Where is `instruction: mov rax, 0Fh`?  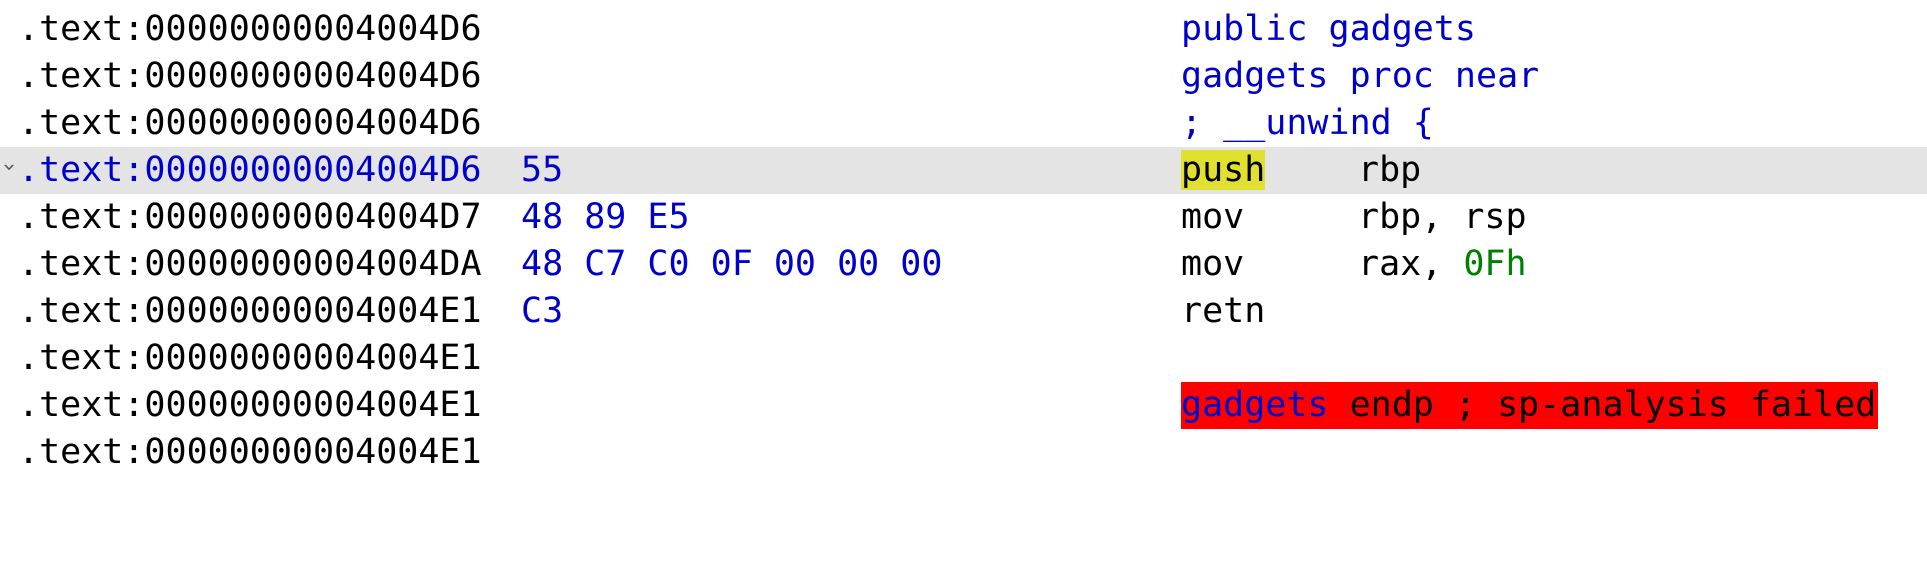
instruction: mov rax, 0Fh is located at coordinates (1354, 264).